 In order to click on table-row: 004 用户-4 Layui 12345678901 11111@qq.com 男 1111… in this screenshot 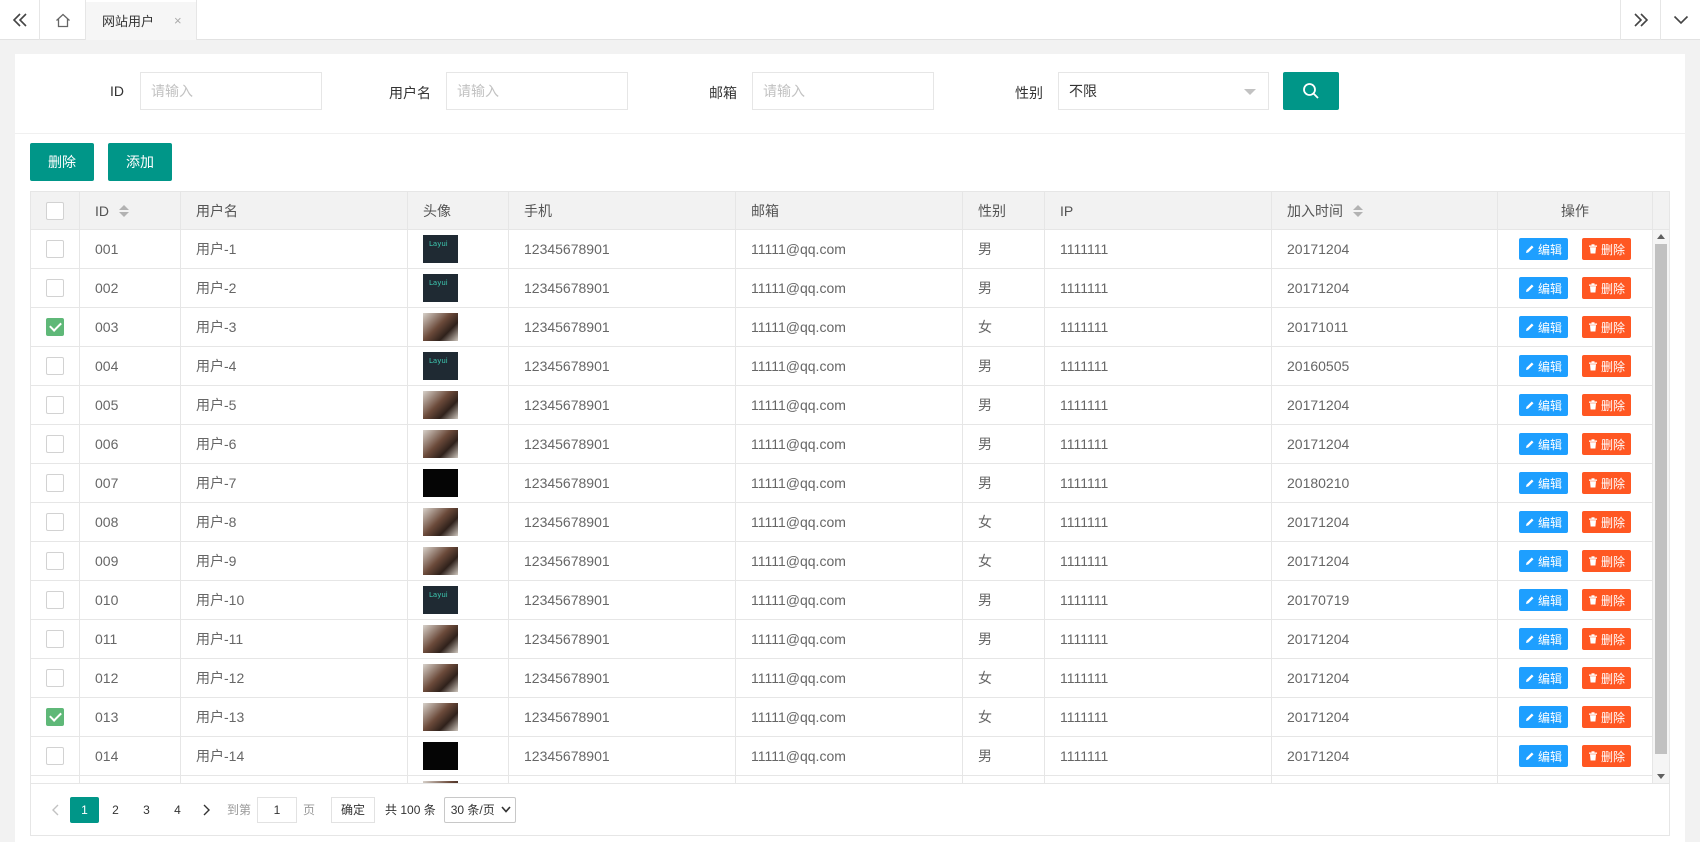, I will do `click(850, 366)`.